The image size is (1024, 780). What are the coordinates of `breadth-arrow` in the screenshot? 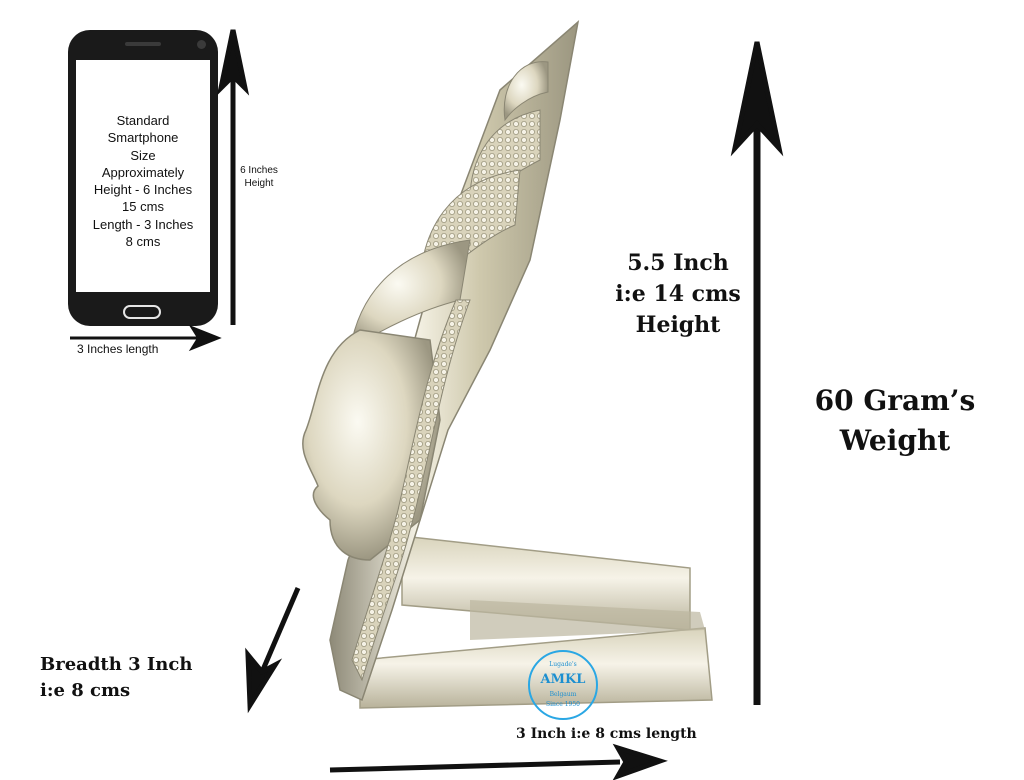 It's located at (280, 630).